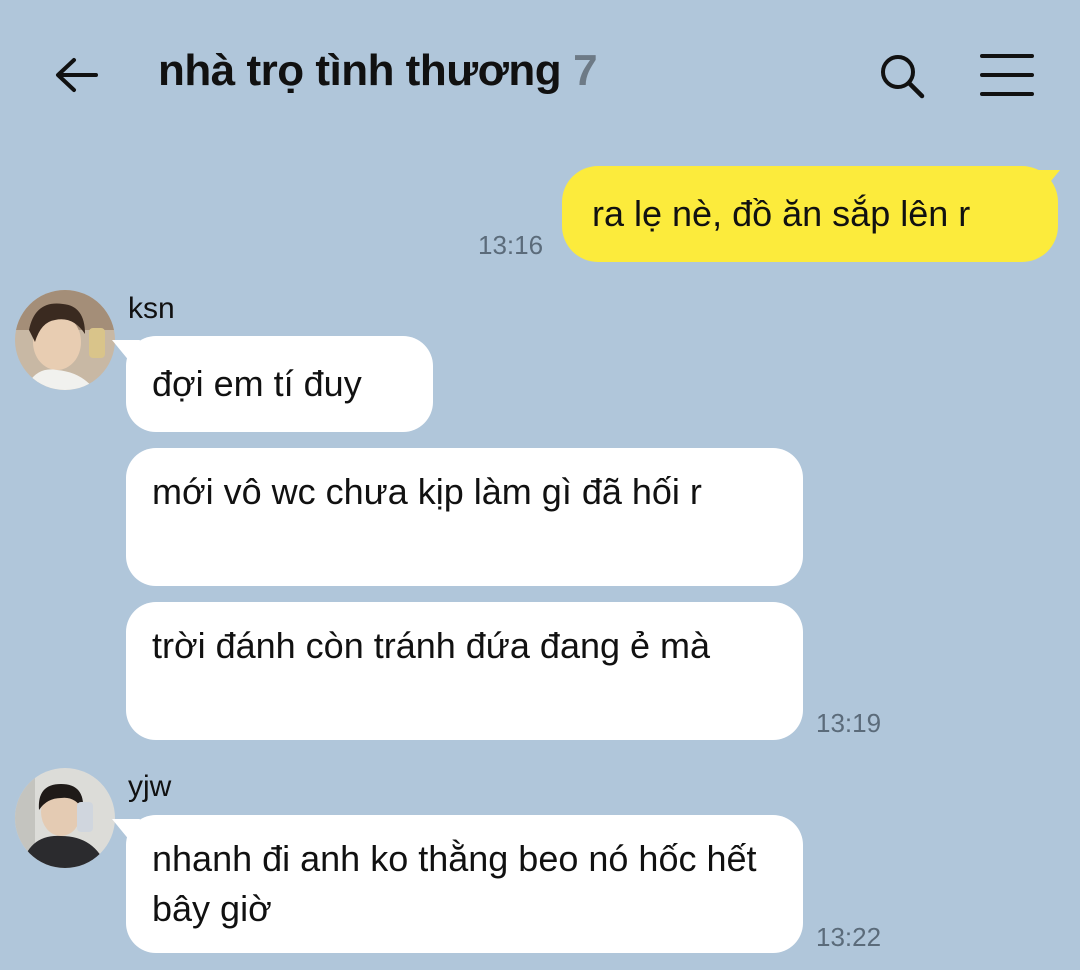  What do you see at coordinates (781, 213) in the screenshot?
I see `message-text: ra lẹ nè, đồ ăn sắp lên r` at bounding box center [781, 213].